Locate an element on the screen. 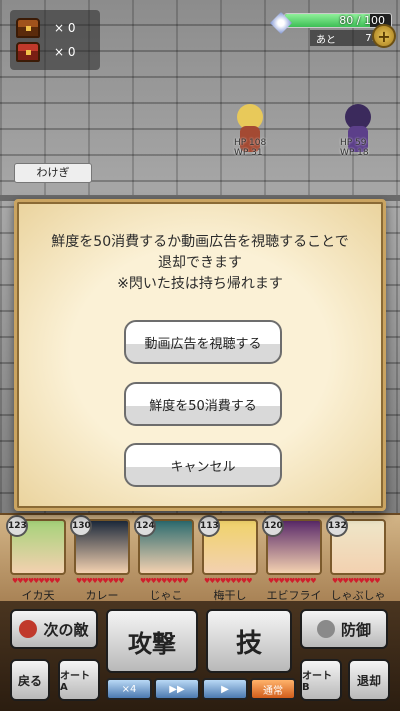  dialog-message-line: 鮮度を50消費するか動画広告を視聴することで is located at coordinates (200, 242).